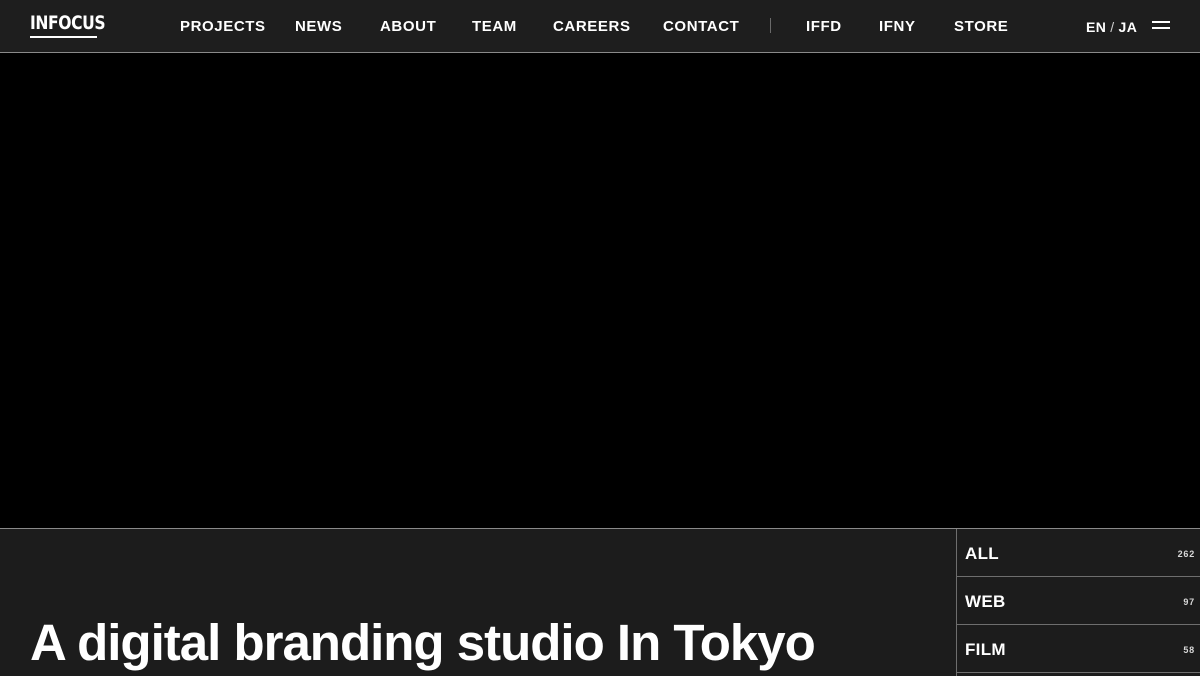 Image resolution: width=1200 pixels, height=676 pixels. What do you see at coordinates (770, 25) in the screenshot?
I see `nav-divider` at bounding box center [770, 25].